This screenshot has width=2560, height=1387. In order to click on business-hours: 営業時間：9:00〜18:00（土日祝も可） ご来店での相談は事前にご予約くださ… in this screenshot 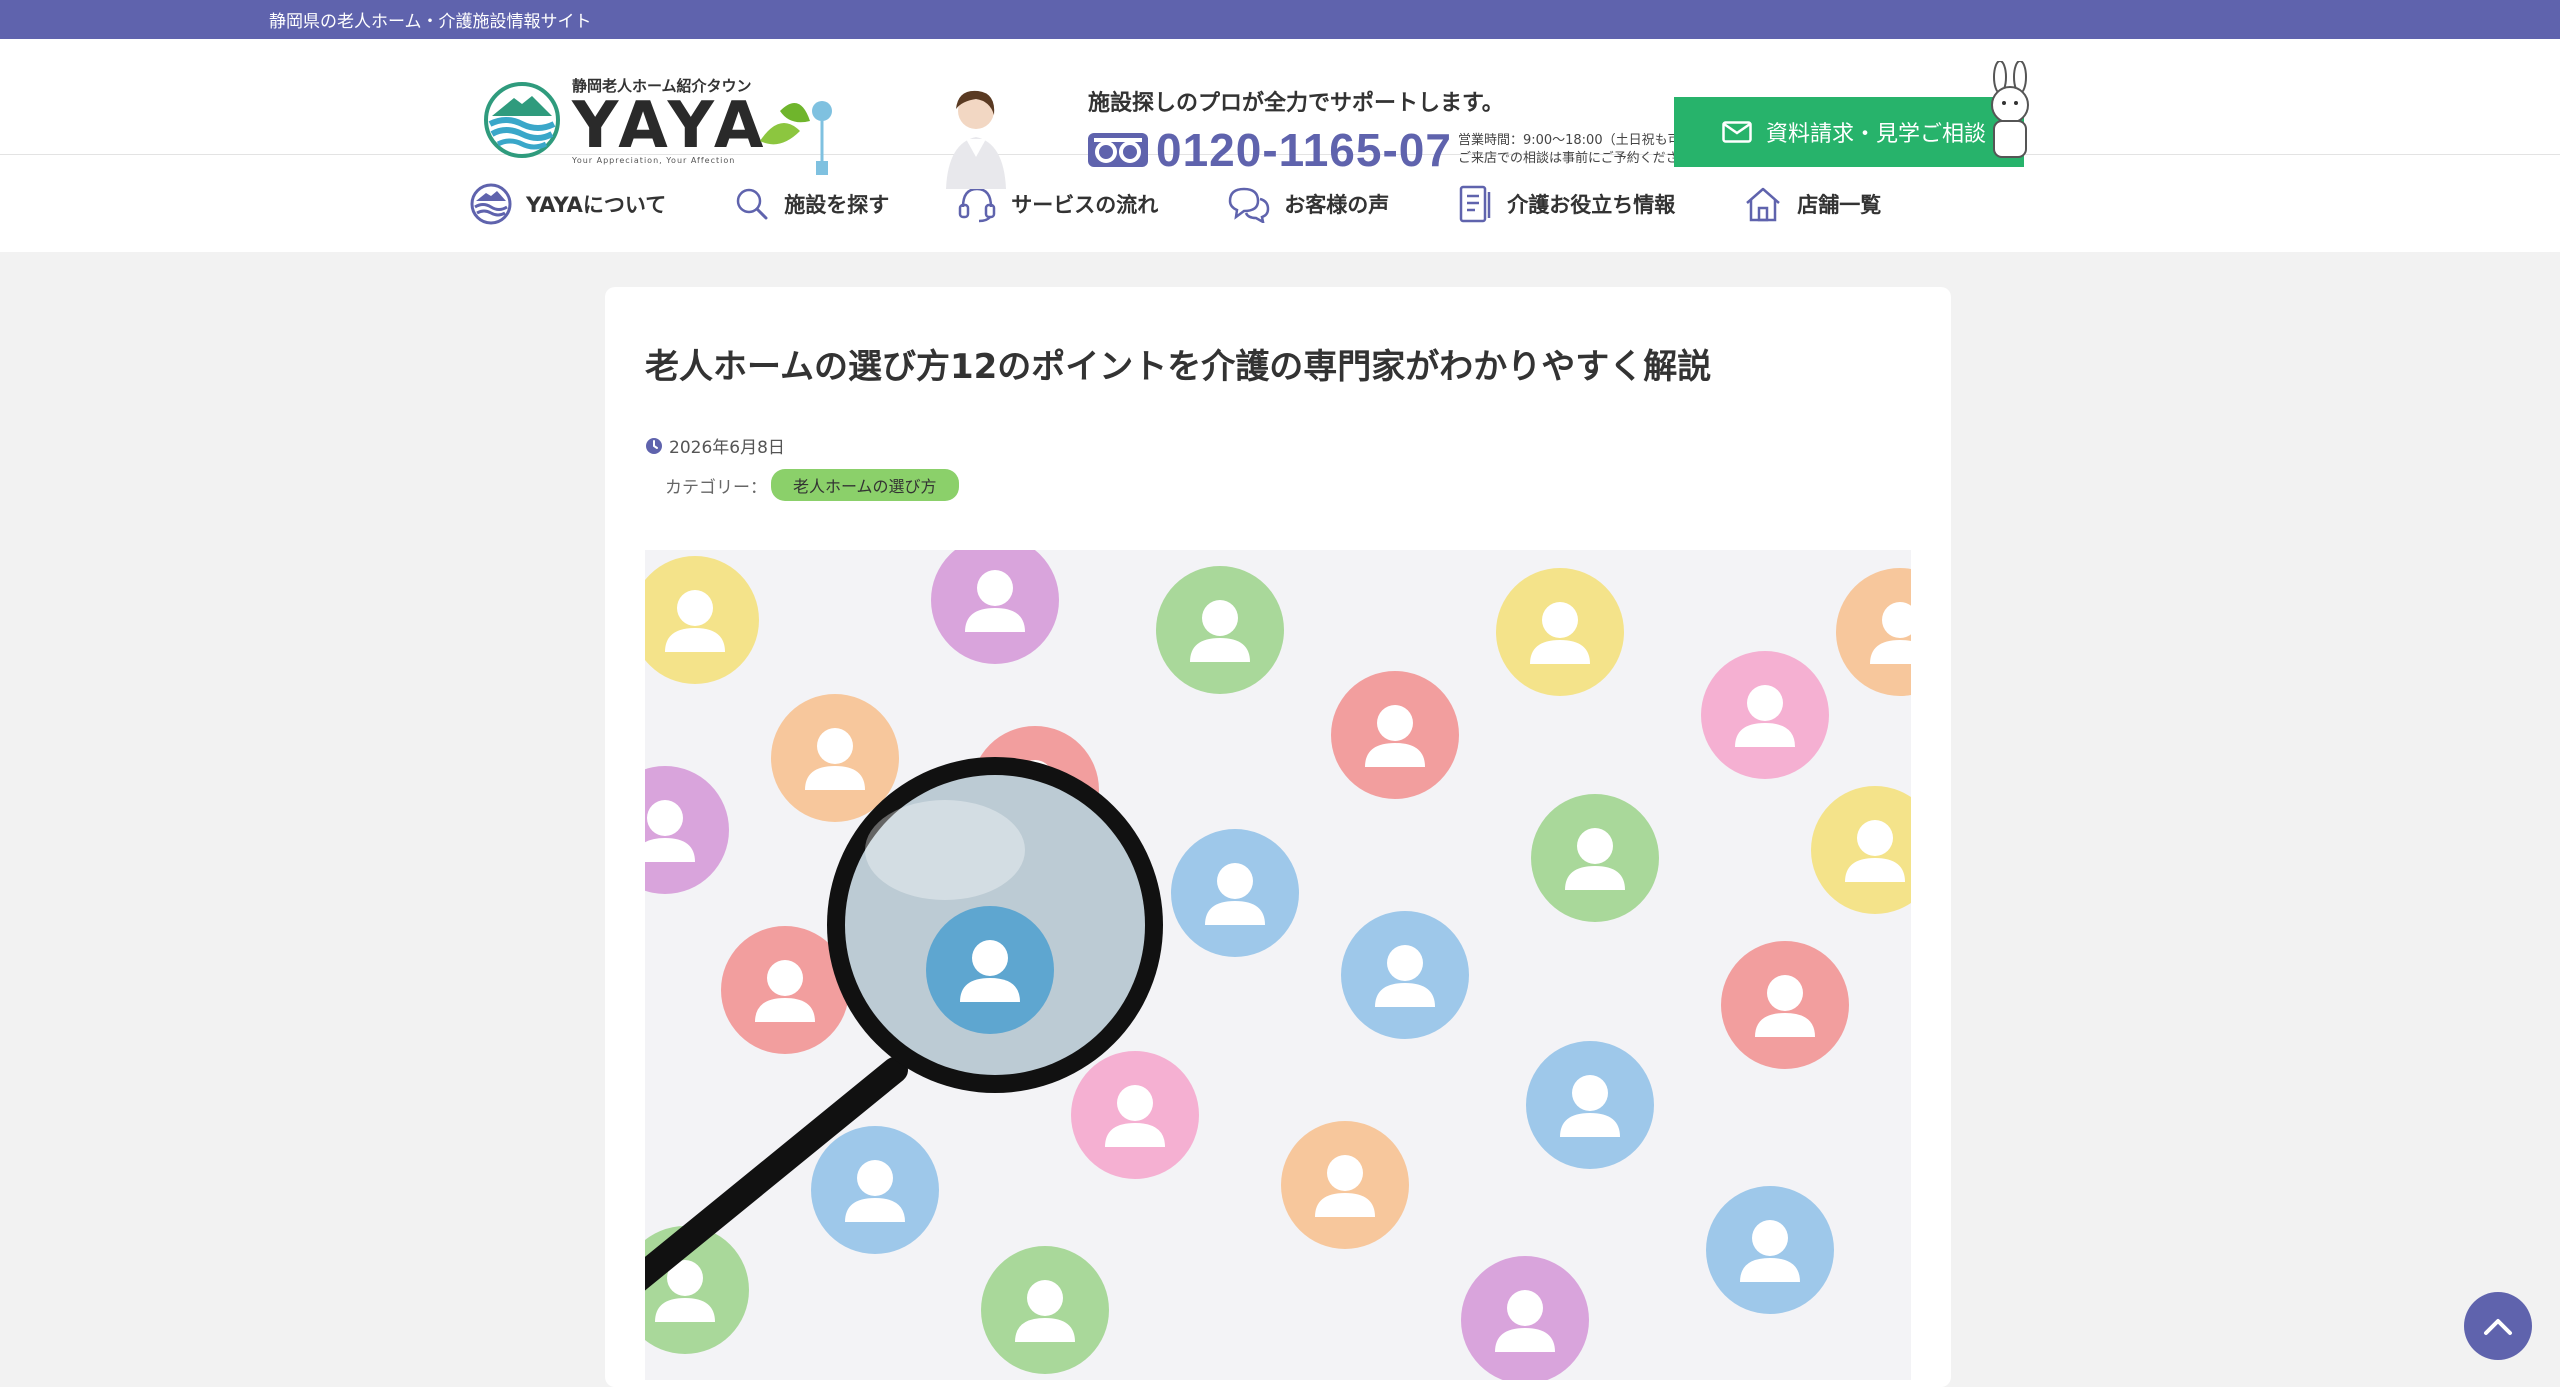, I will do `click(1581, 150)`.